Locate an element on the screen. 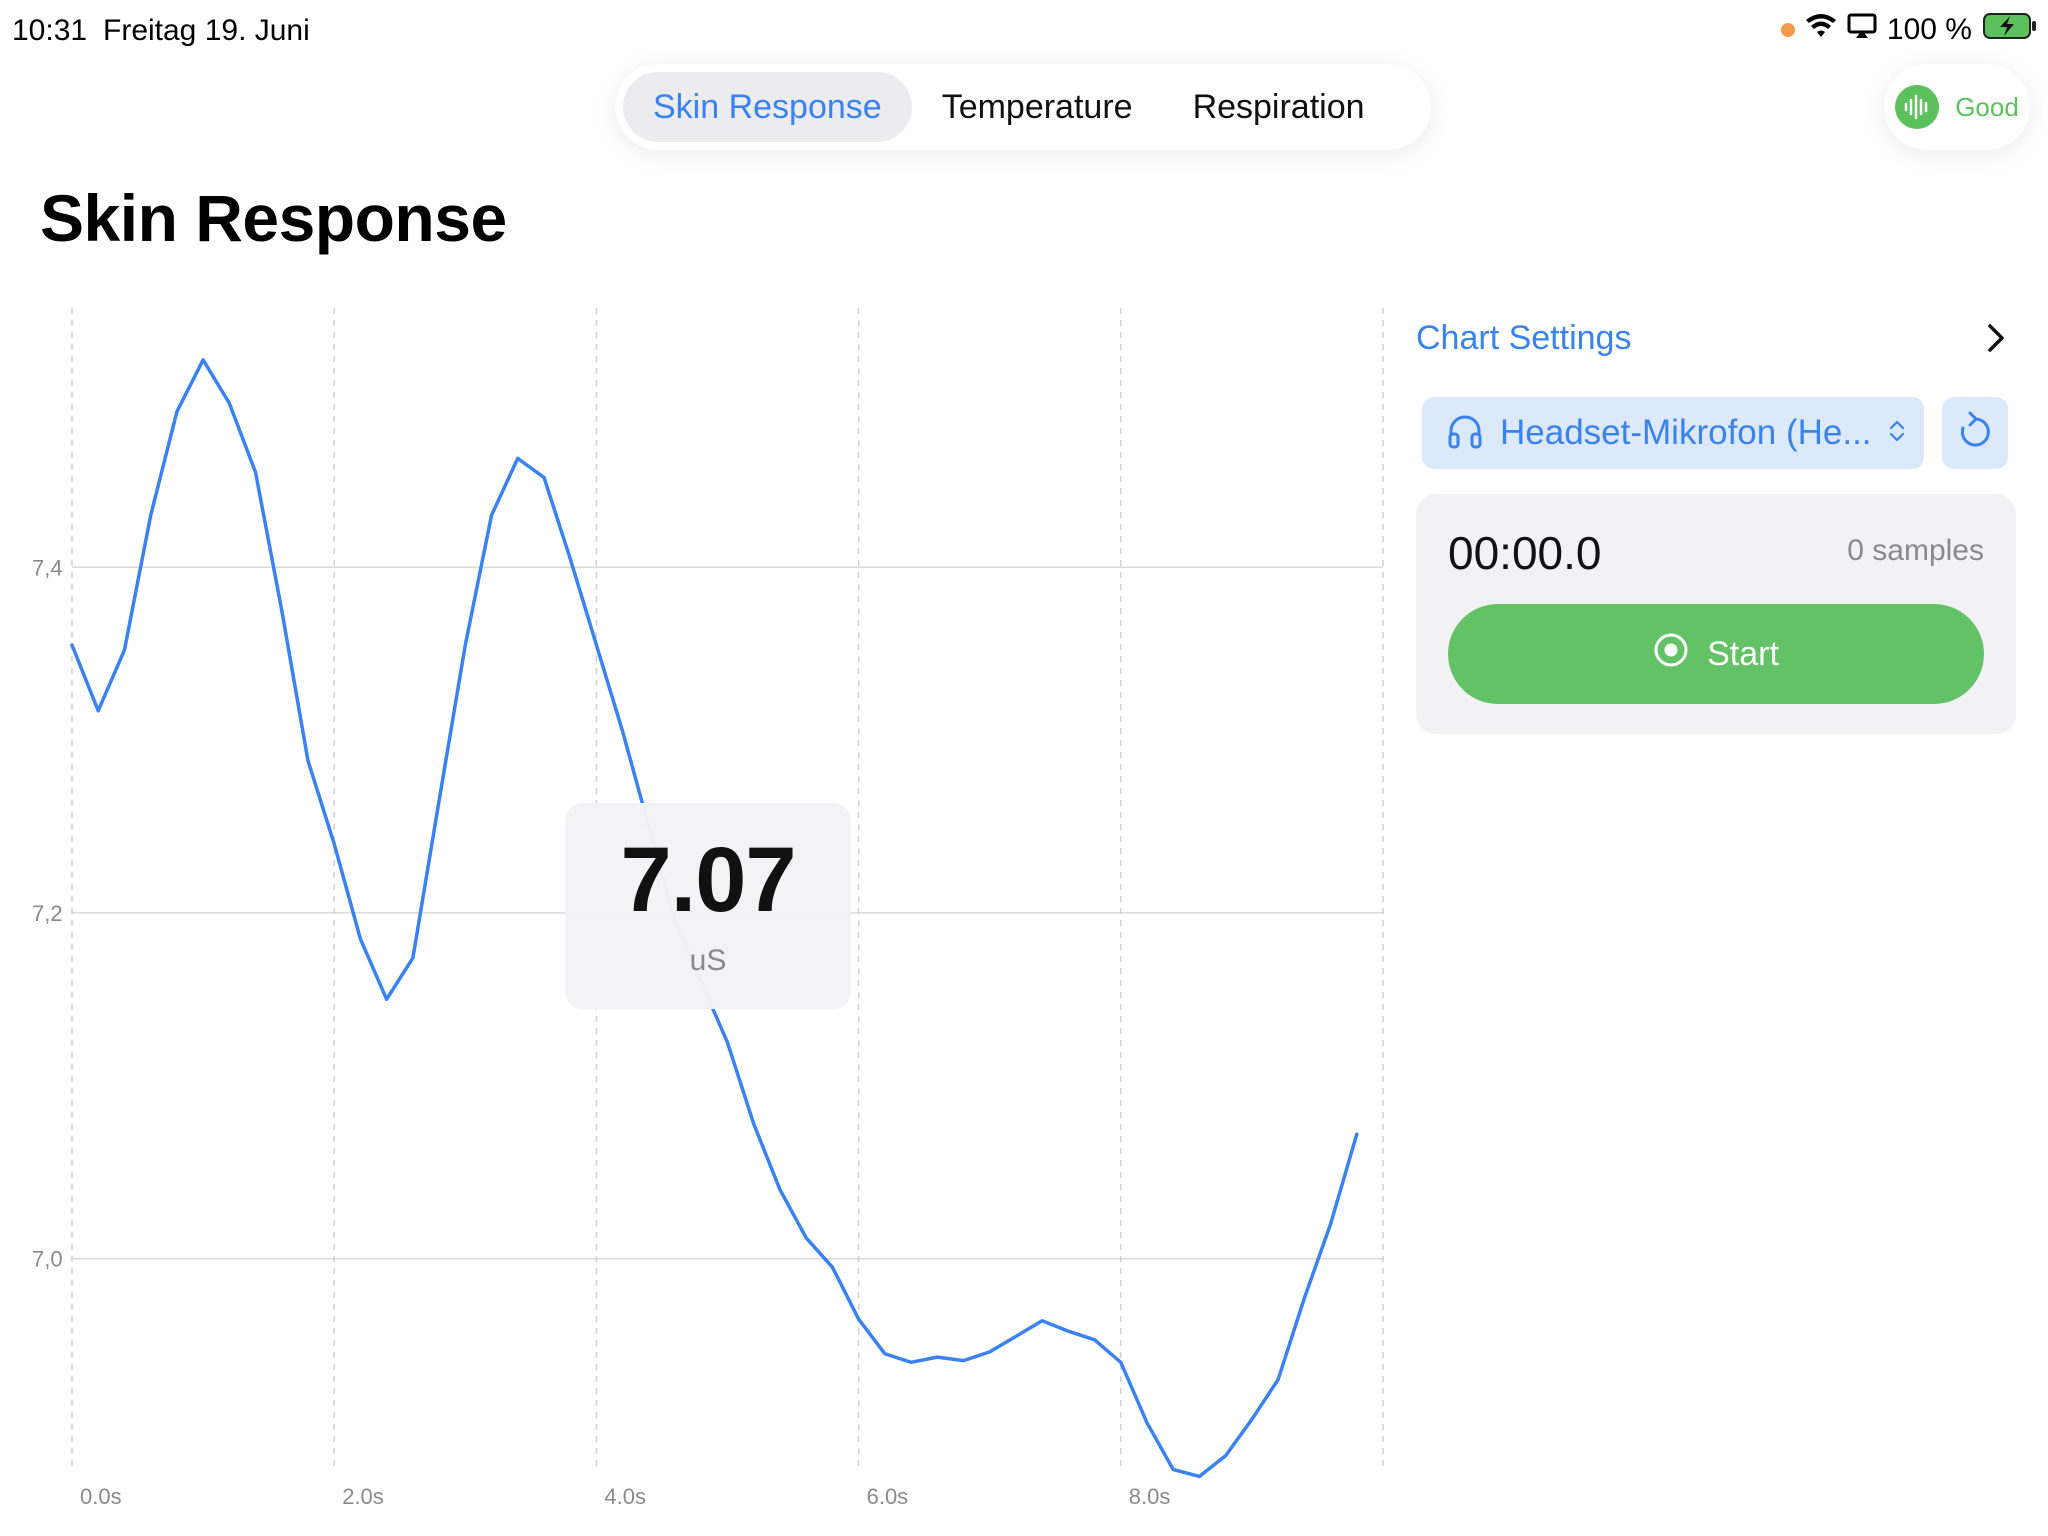 The width and height of the screenshot is (2048, 1536). wifi-icon is located at coordinates (1821, 30).